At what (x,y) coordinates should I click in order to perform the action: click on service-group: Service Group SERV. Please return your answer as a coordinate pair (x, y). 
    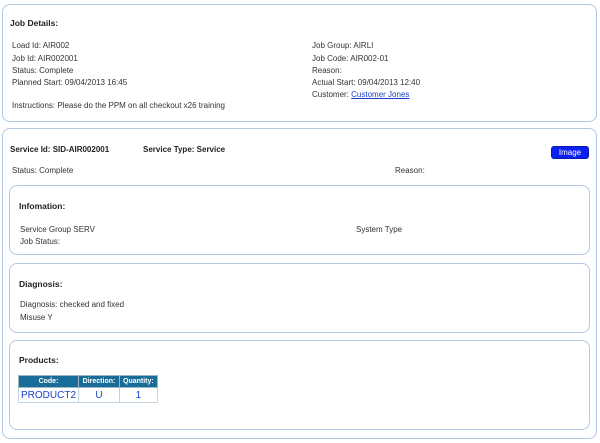
    Looking at the image, I should click on (57, 229).